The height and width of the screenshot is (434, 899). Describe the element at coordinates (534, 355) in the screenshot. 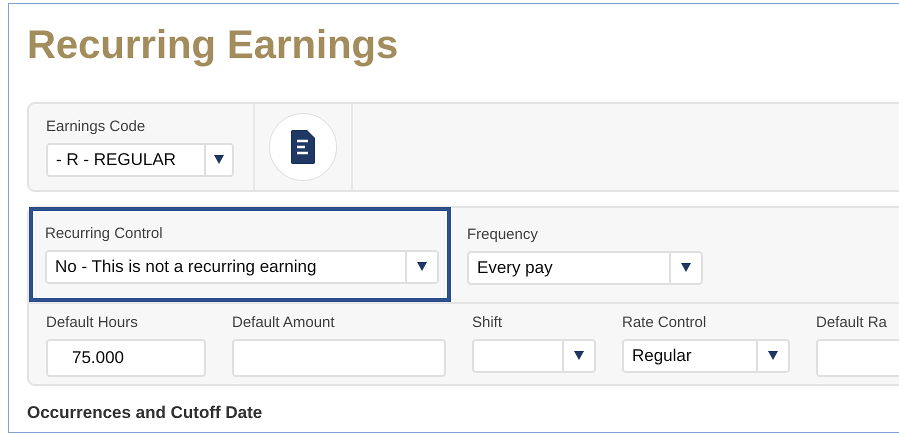

I see `dropdown-field` at that location.